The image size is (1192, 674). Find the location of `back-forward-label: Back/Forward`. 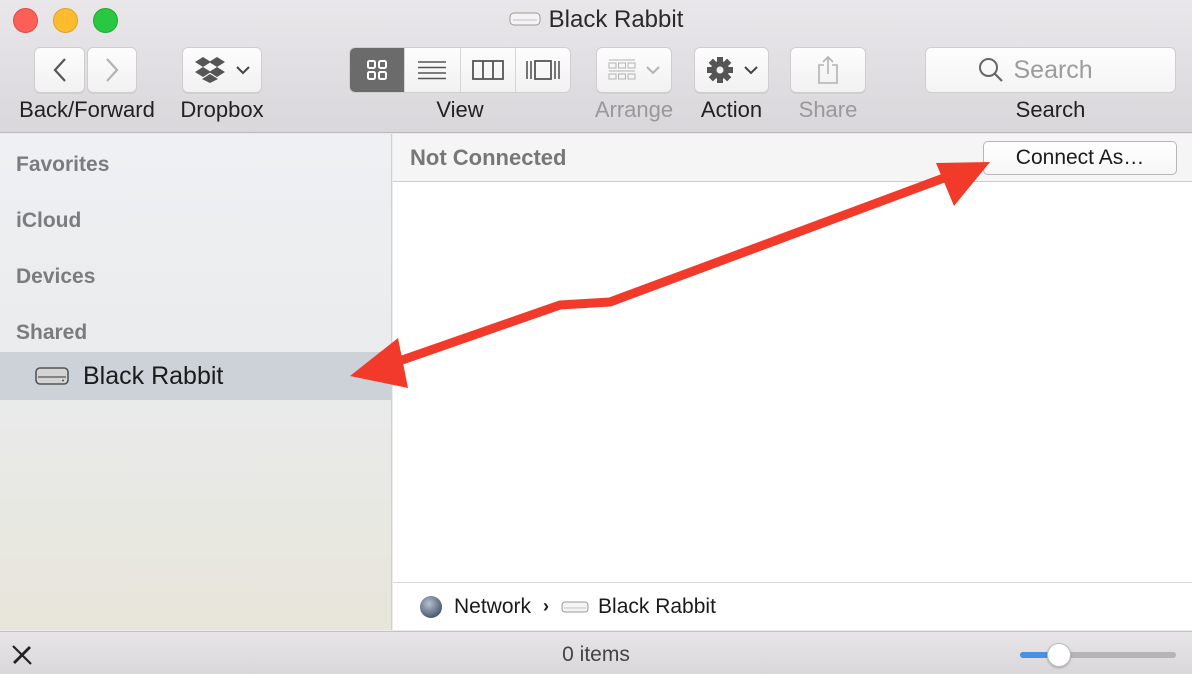

back-forward-label: Back/Forward is located at coordinates (87, 109).